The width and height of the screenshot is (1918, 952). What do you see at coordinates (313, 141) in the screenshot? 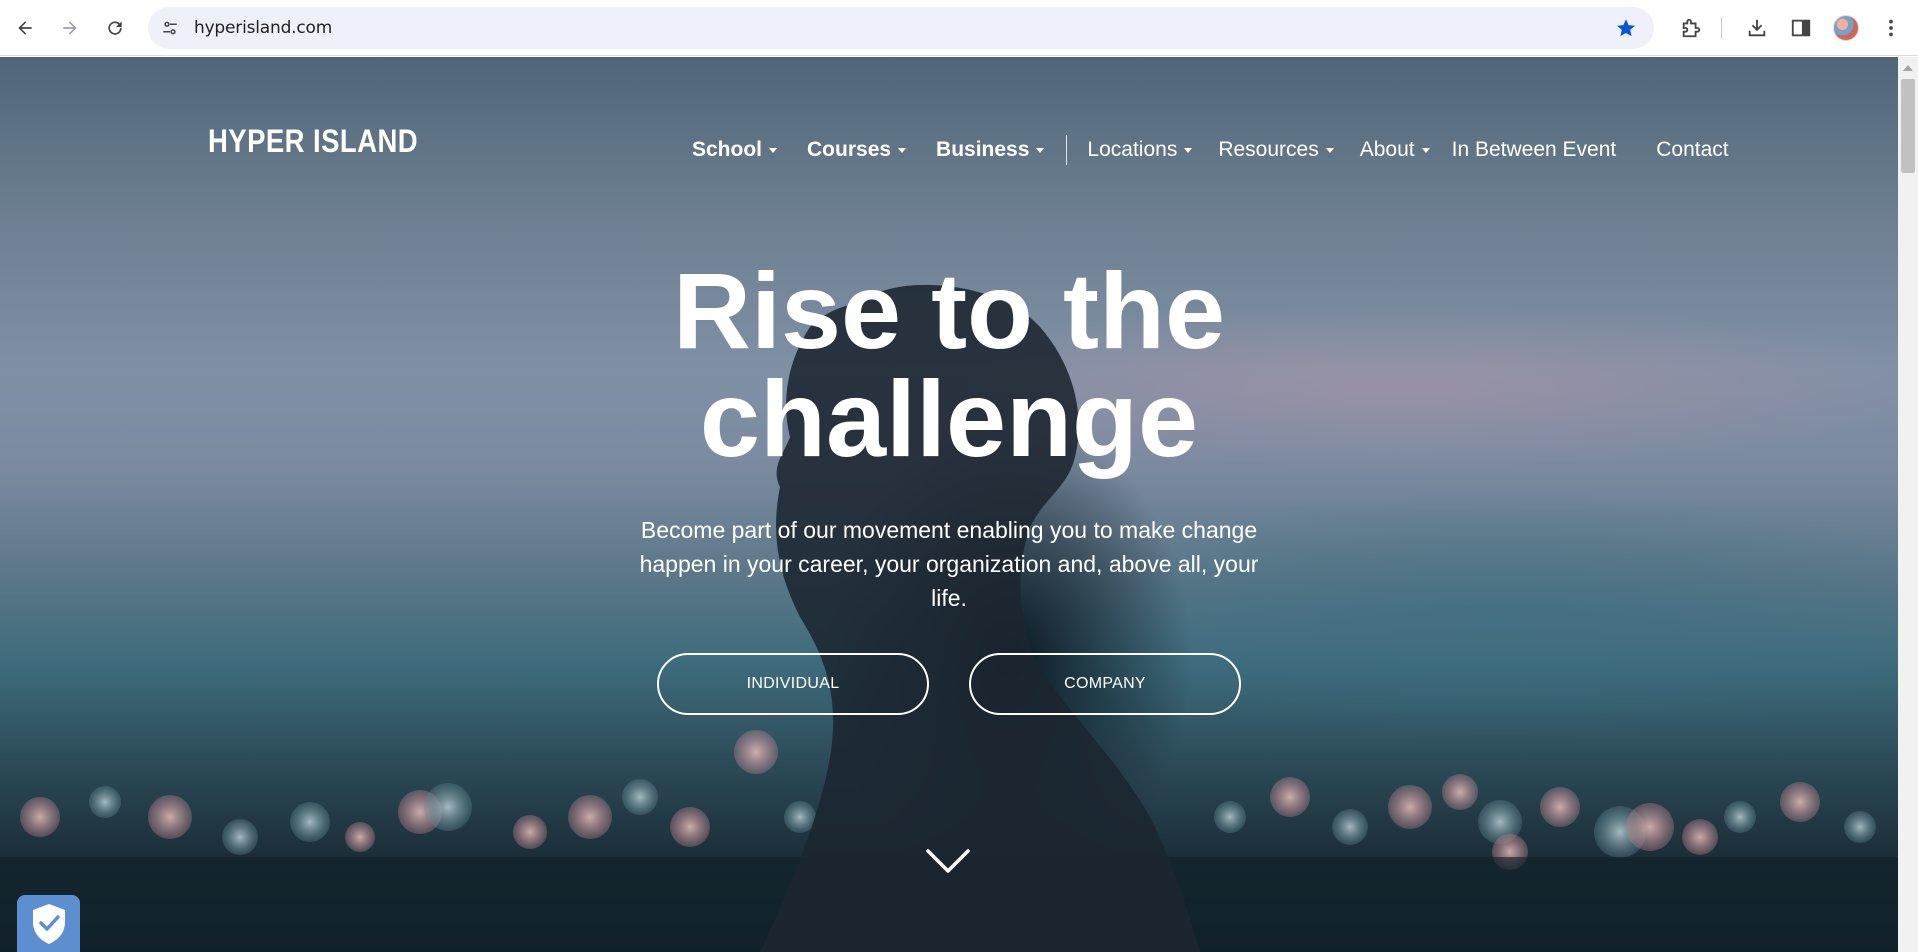
I see `site-logo: HYPER ISLAND` at bounding box center [313, 141].